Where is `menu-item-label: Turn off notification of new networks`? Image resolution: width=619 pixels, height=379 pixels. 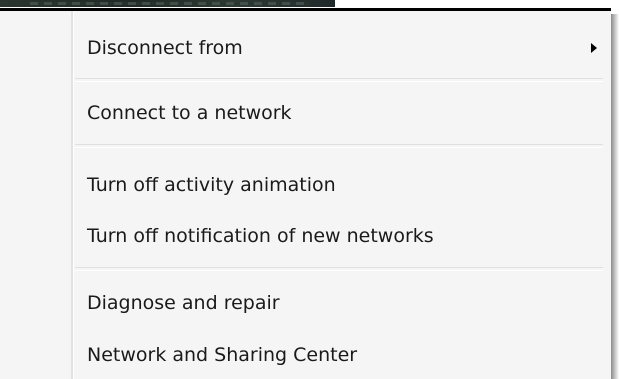
menu-item-label: Turn off notification of new networks is located at coordinates (260, 236).